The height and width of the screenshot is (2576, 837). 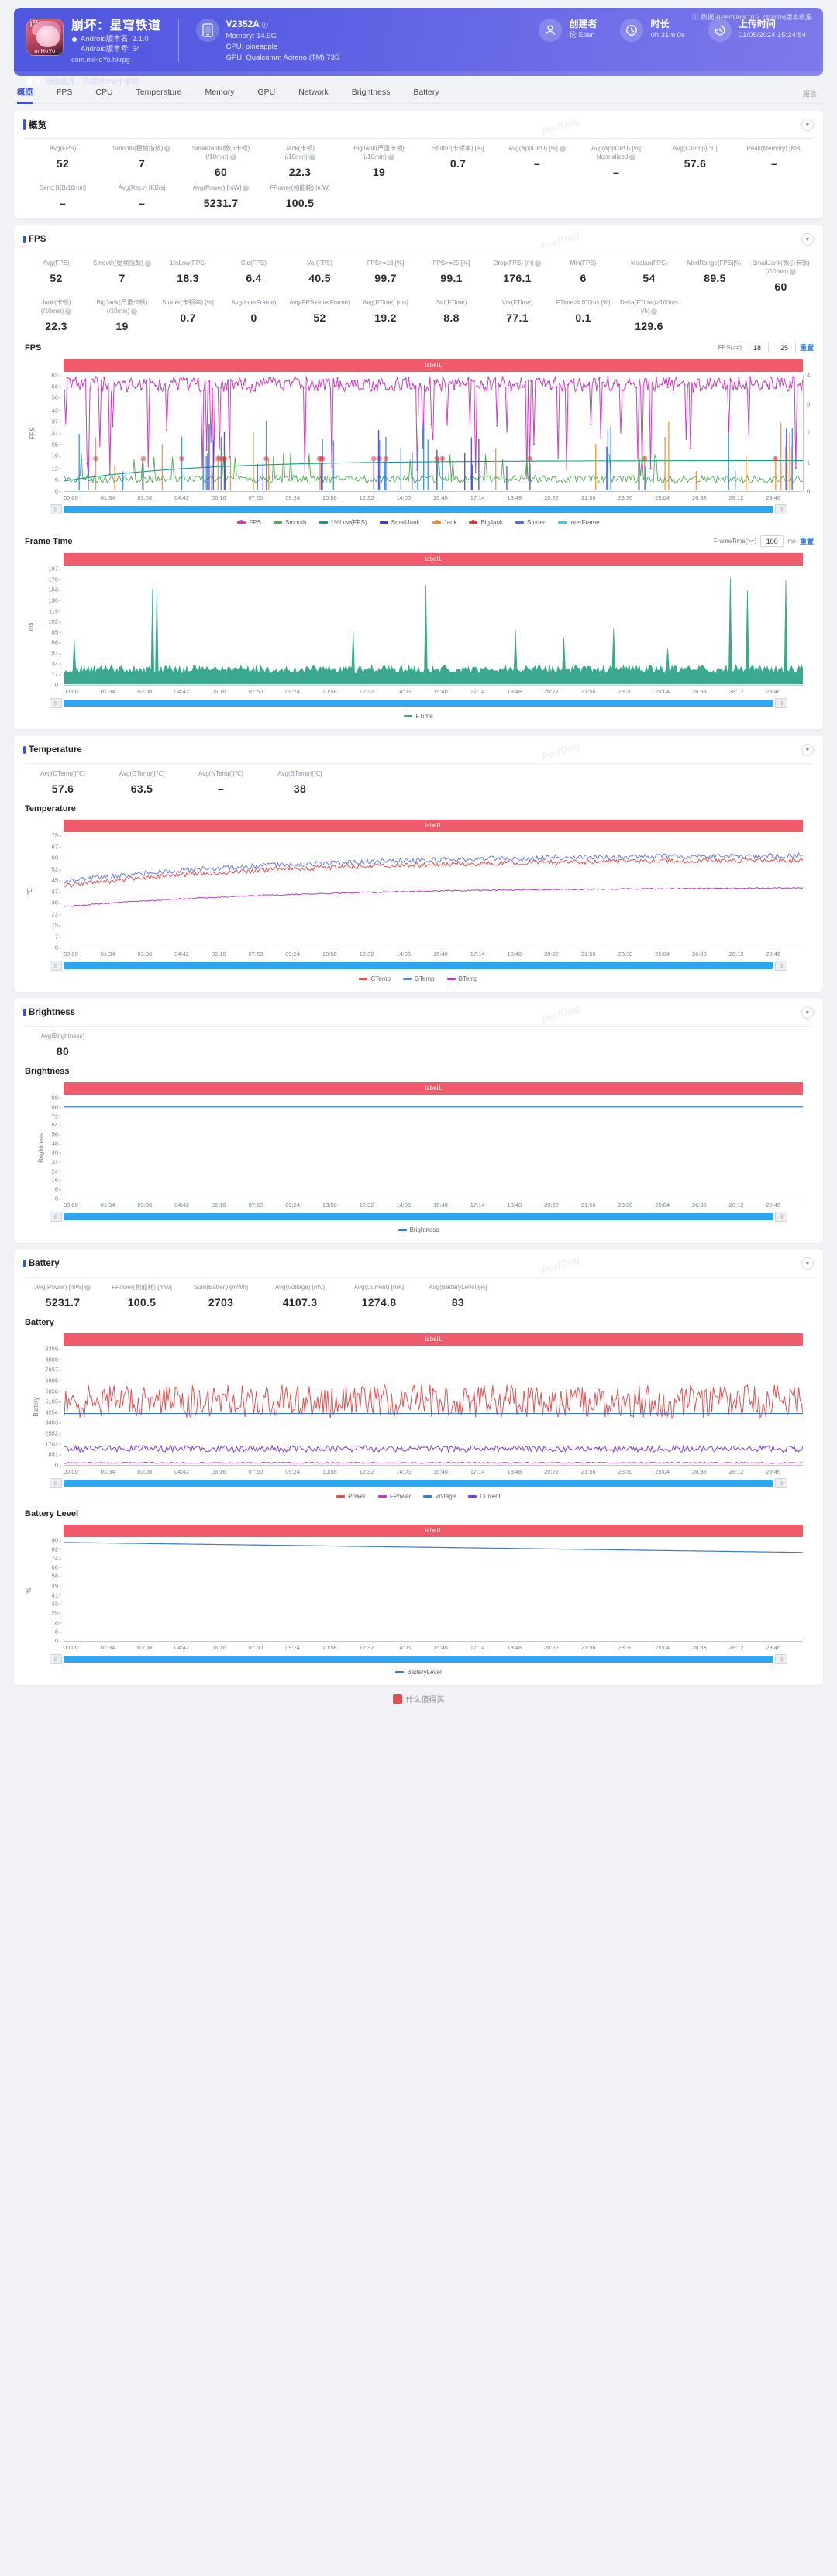 What do you see at coordinates (418, 716) in the screenshot?
I see `legend-item: FTime` at bounding box center [418, 716].